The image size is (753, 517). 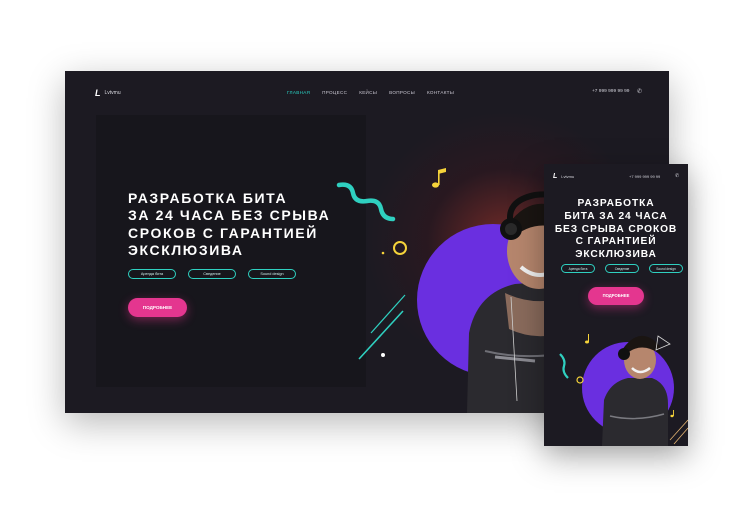 What do you see at coordinates (334, 92) in the screenshot?
I see `nav-item-process: Процесс` at bounding box center [334, 92].